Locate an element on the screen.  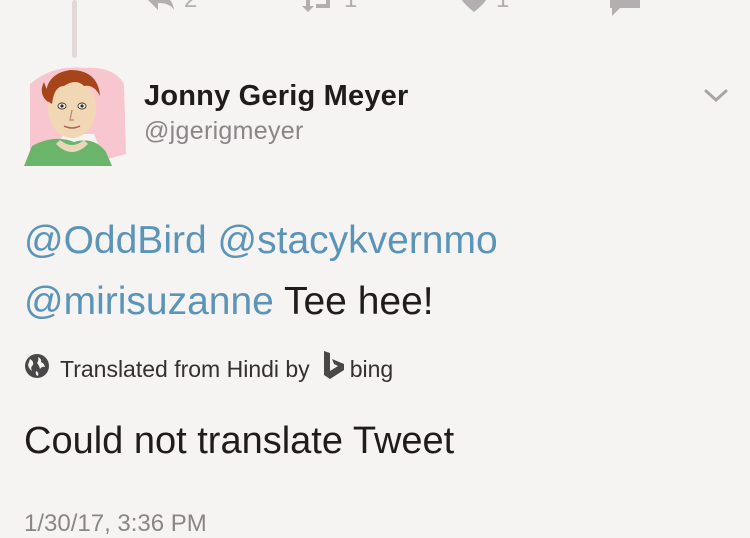
avatar is located at coordinates (75, 115).